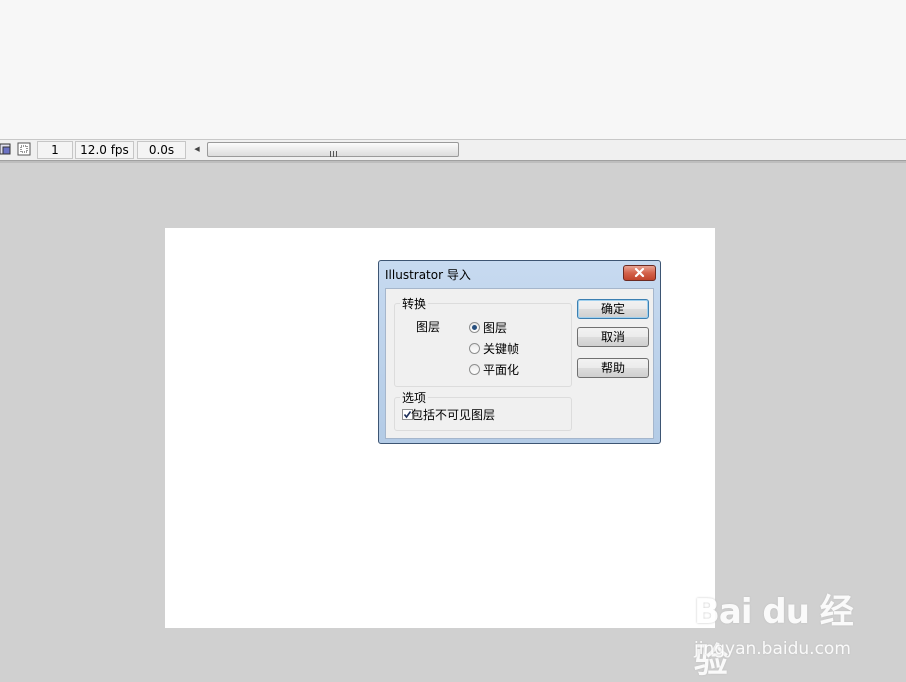 Image resolution: width=906 pixels, height=682 pixels. What do you see at coordinates (501, 349) in the screenshot?
I see `radio-label: 关键帧` at bounding box center [501, 349].